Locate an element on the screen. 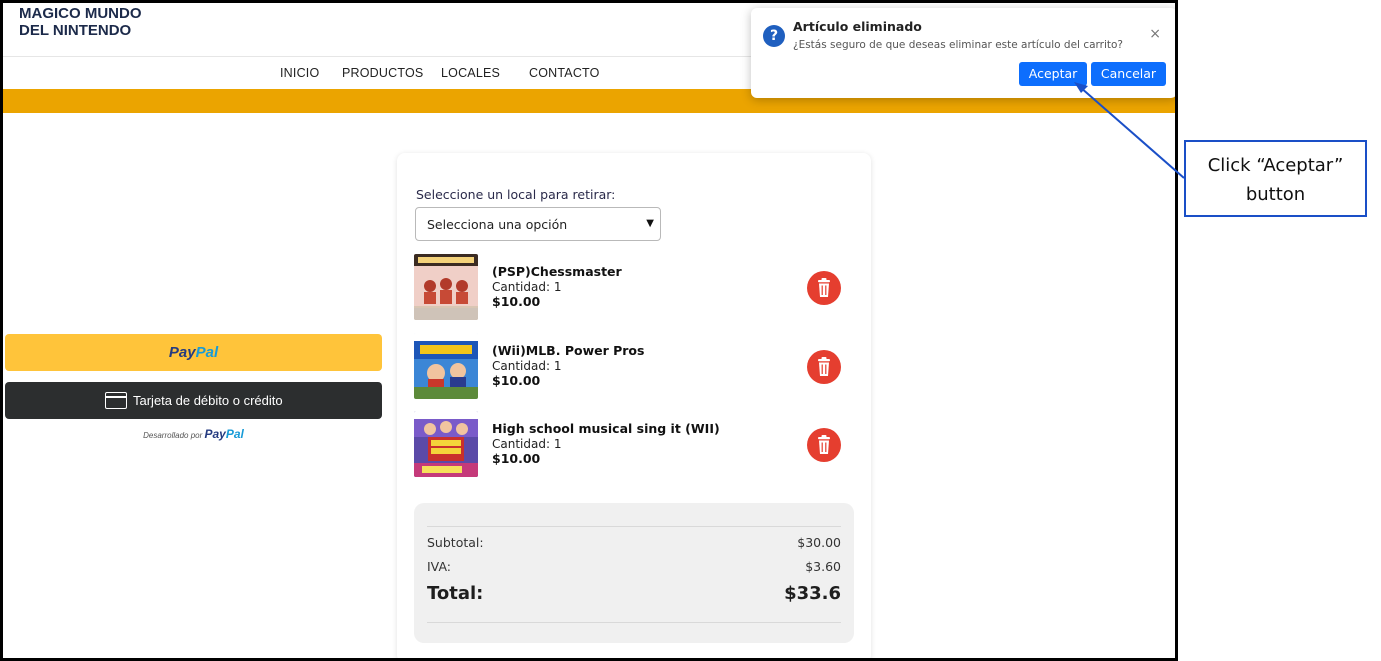  debit-credit-card-button: Tarjeta de débito o crédito is located at coordinates (193, 400).